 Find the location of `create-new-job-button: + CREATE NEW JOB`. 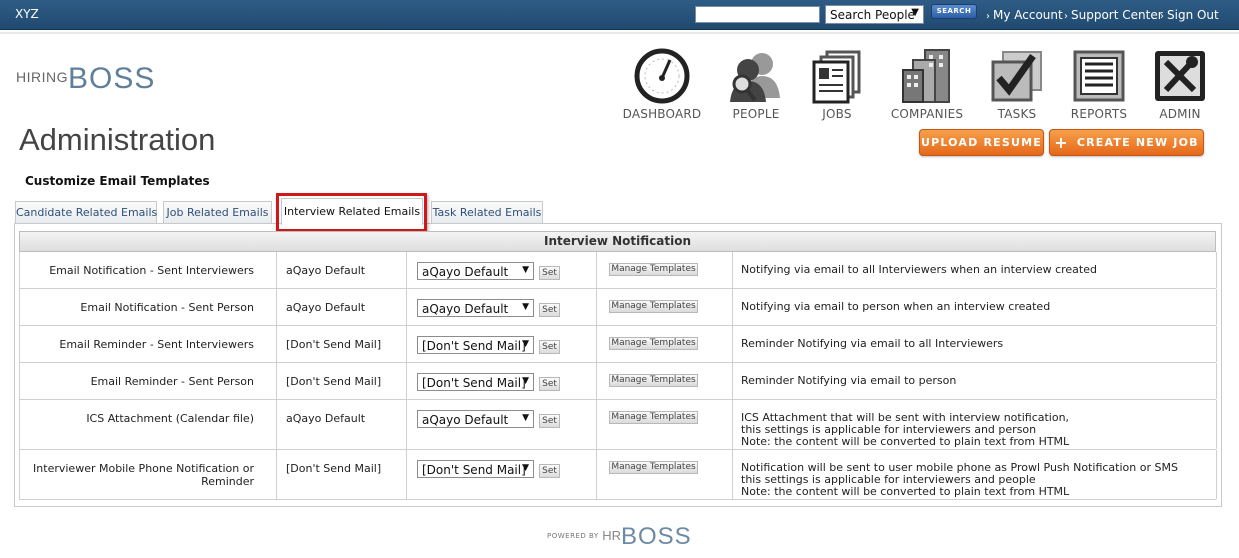

create-new-job-button: + CREATE NEW JOB is located at coordinates (1126, 142).